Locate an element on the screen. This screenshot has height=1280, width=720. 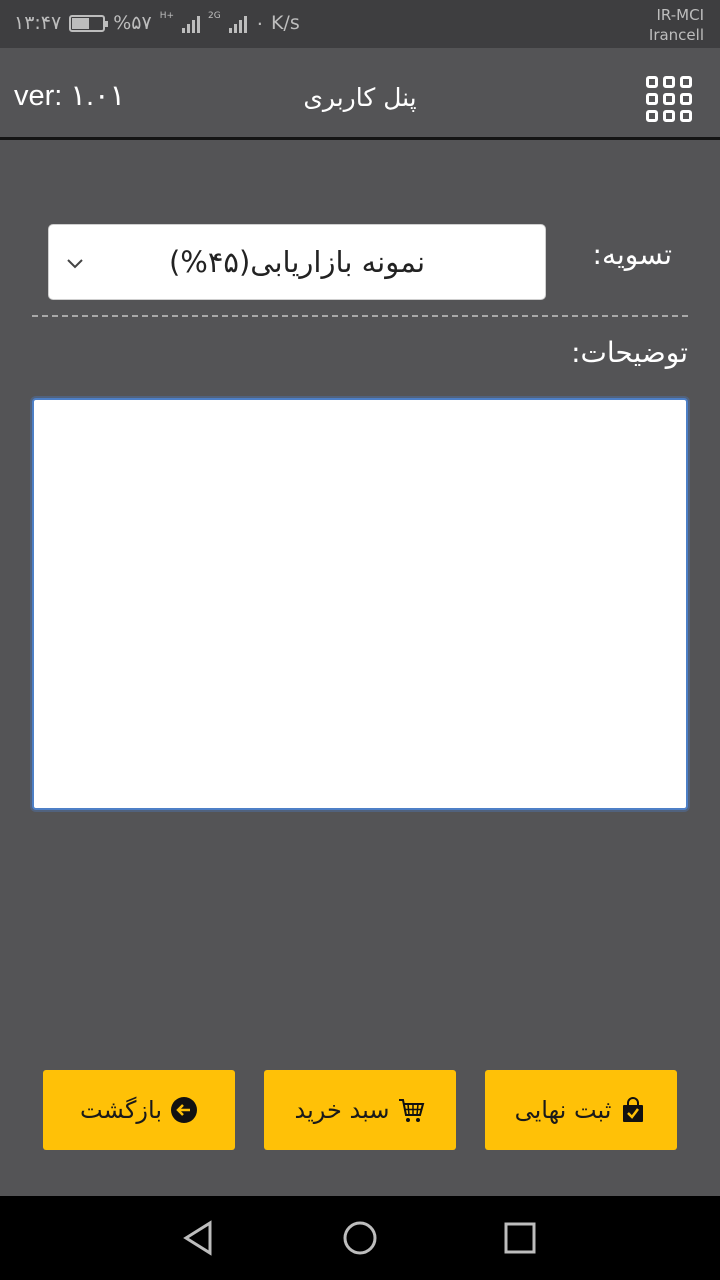
battery-percent: %۵۷ is located at coordinates (132, 23).